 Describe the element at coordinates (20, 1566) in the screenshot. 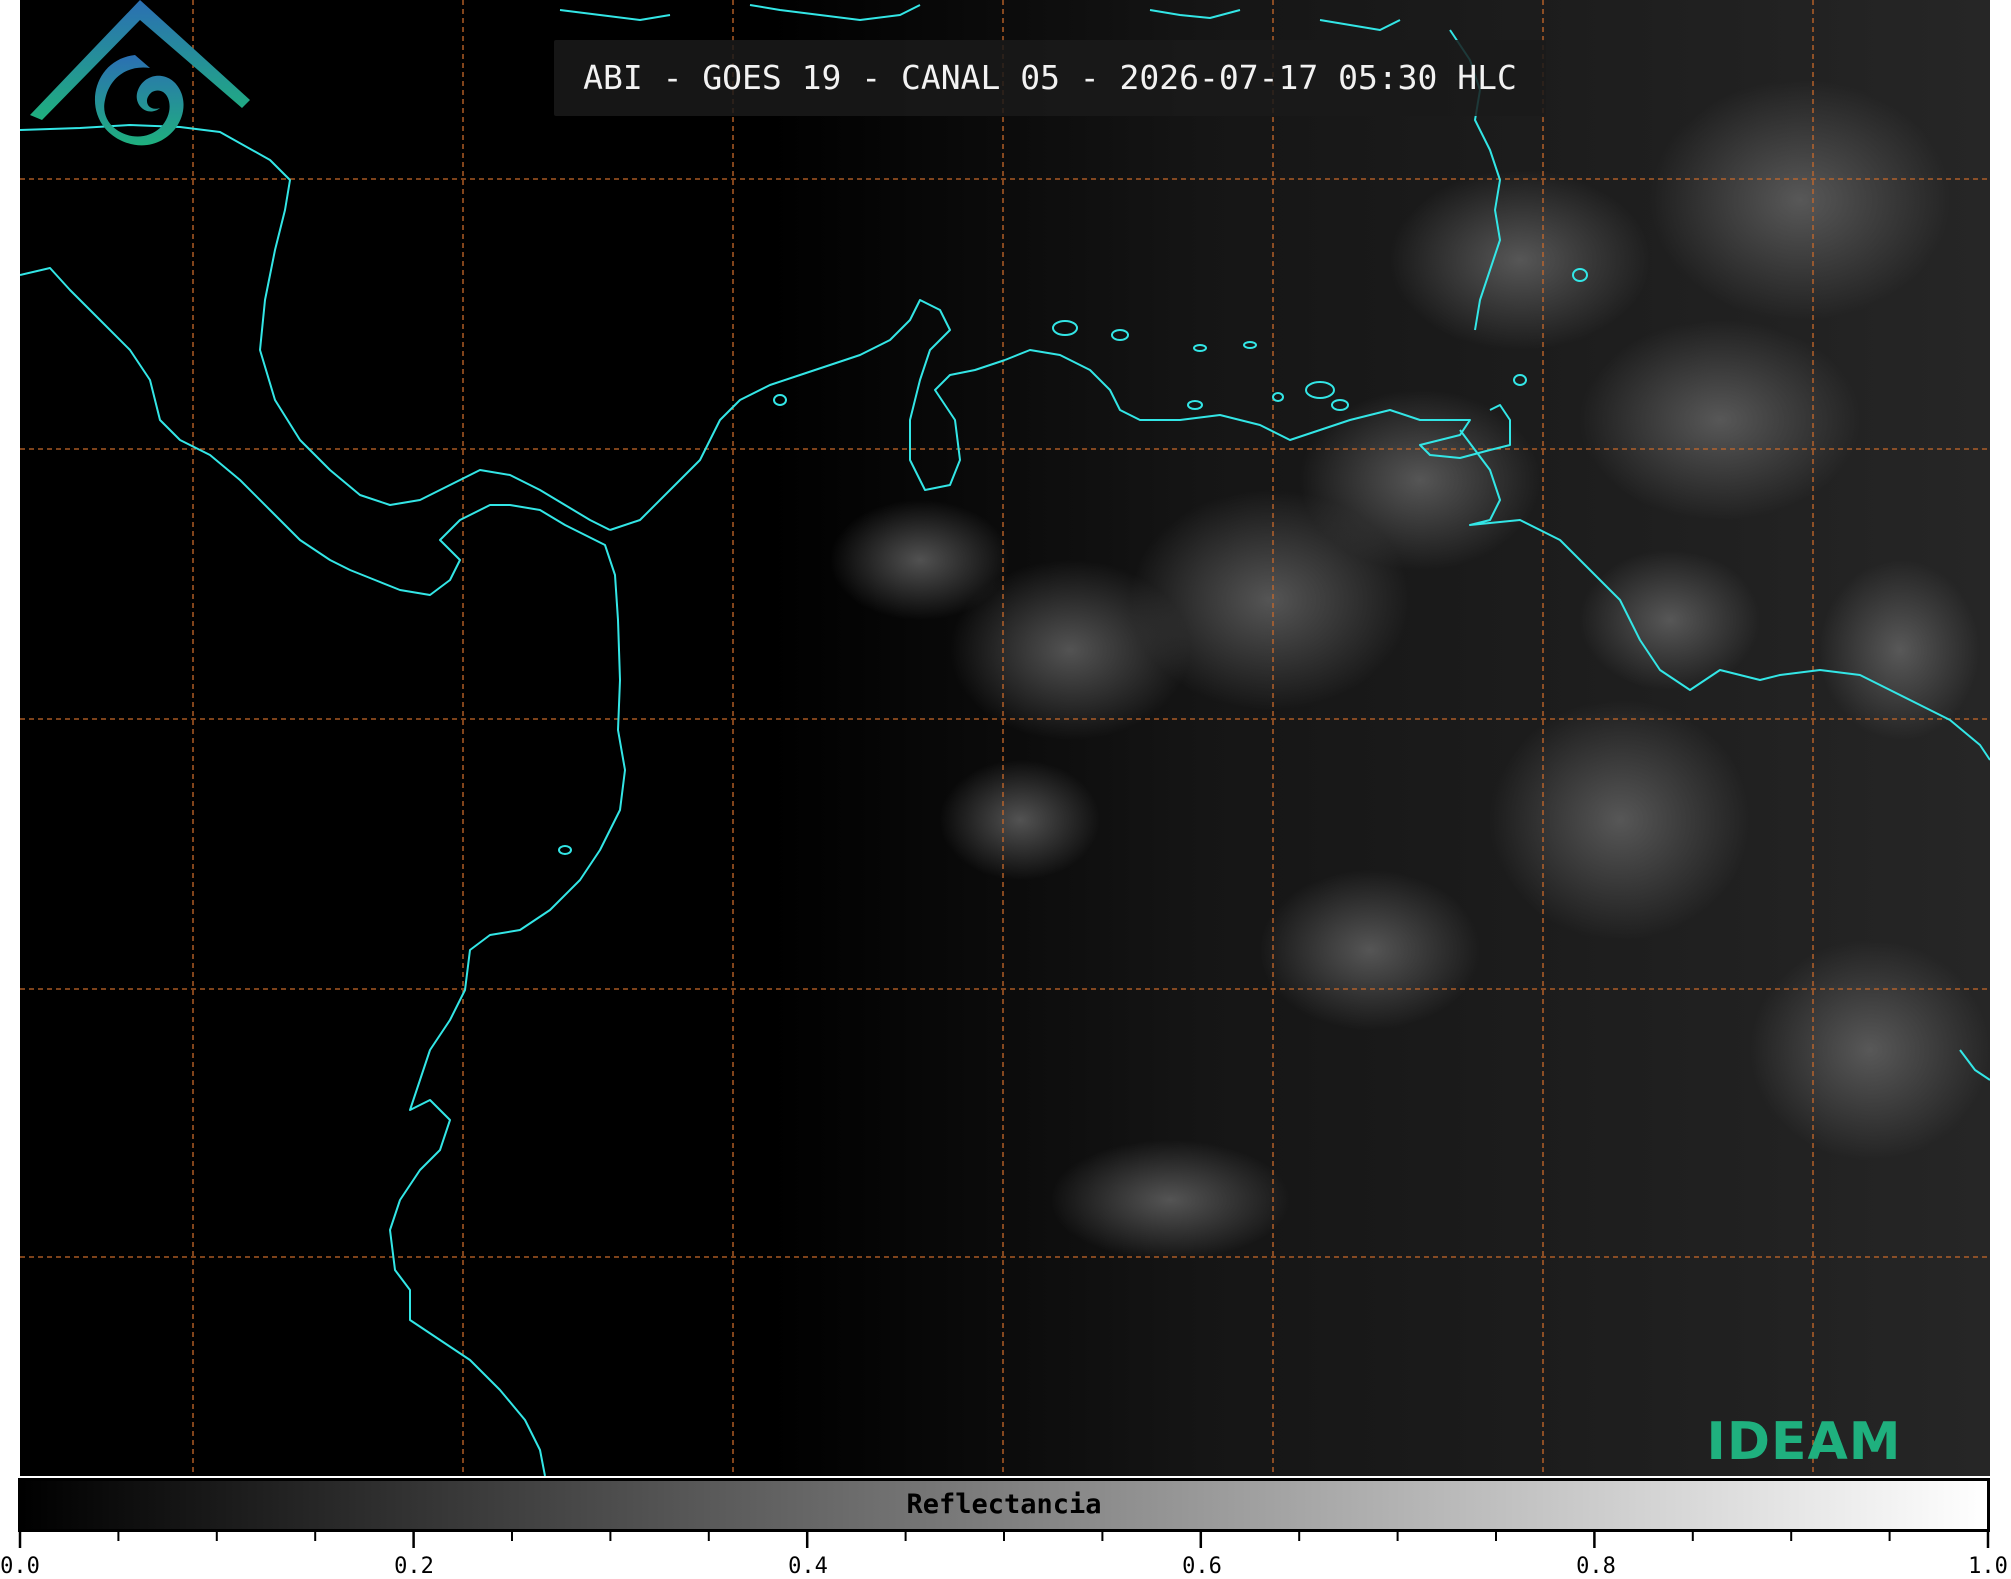

I see `tick-label: 0.0` at that location.